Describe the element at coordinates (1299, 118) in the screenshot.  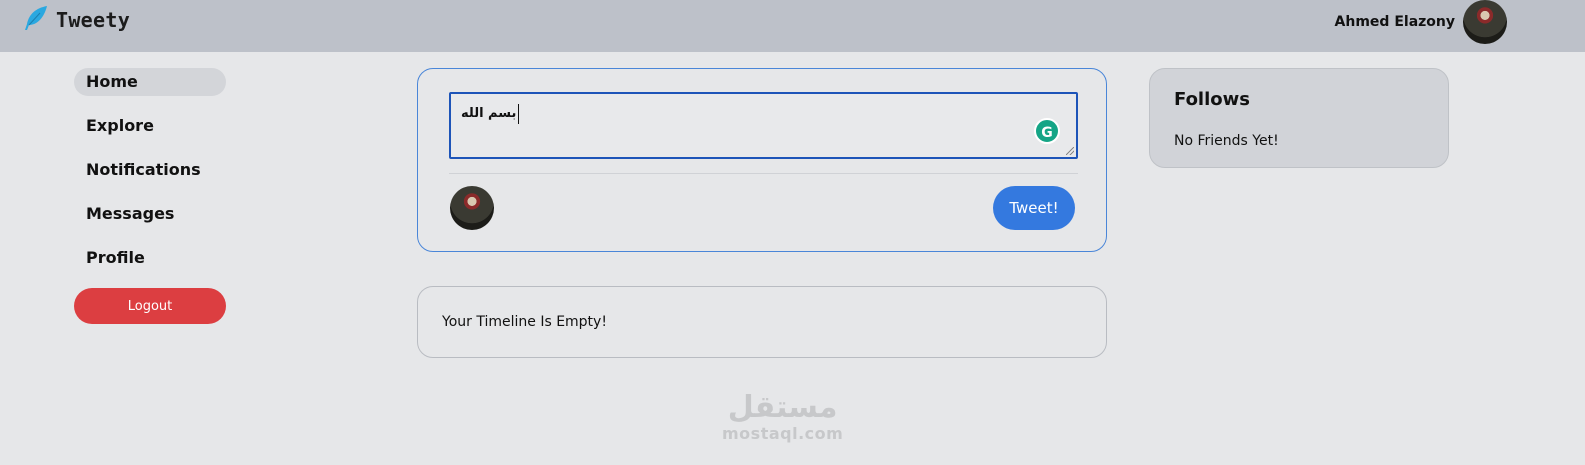
I see `follows-panel: Follows No Friends Yet!` at that location.